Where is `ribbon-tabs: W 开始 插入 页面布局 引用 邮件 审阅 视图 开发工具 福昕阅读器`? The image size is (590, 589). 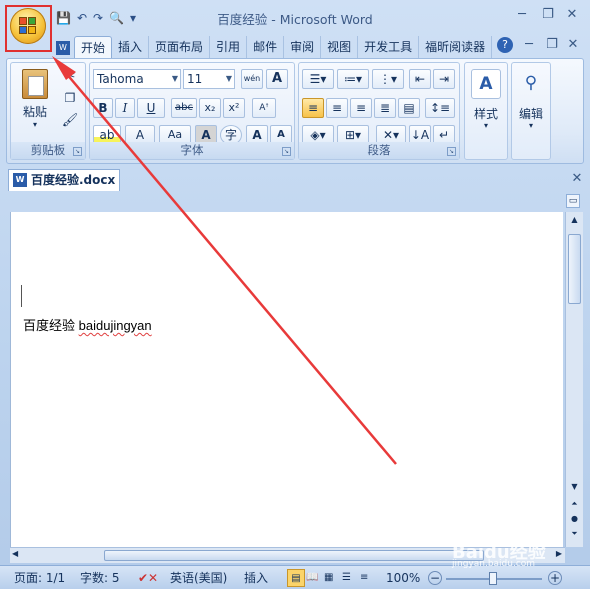 ribbon-tabs: W 开始 插入 页面布局 引用 邮件 审阅 视图 开发工具 福昕阅读器 is located at coordinates (272, 47).